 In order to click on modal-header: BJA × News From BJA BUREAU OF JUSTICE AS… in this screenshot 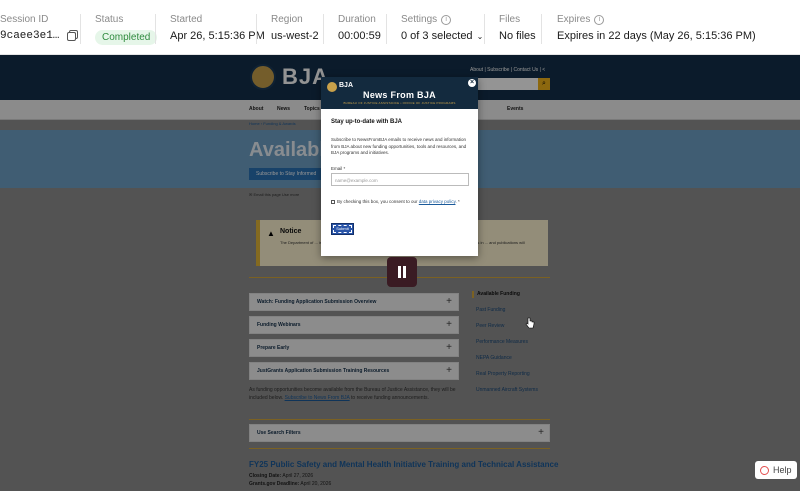, I will do `click(399, 93)`.